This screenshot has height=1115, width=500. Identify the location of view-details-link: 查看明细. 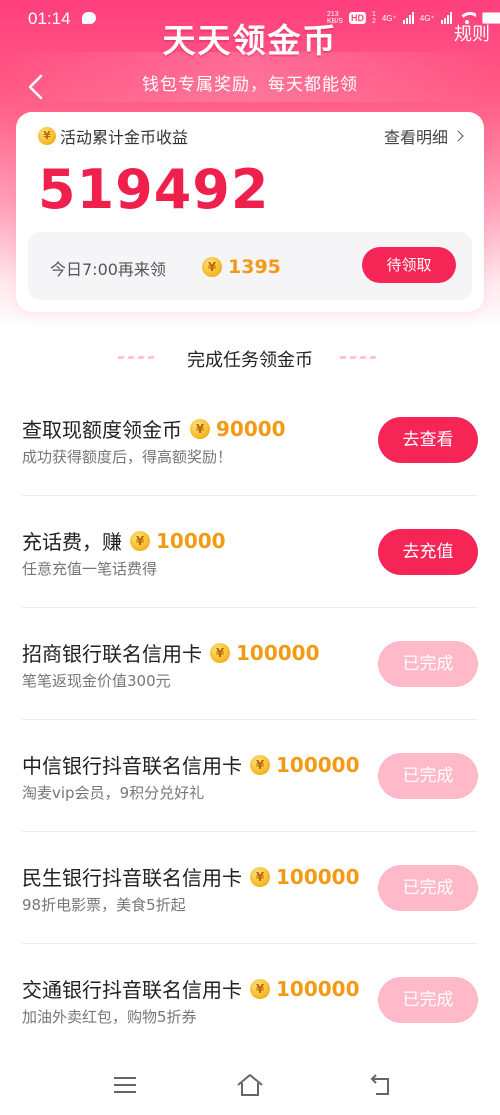
(424, 136).